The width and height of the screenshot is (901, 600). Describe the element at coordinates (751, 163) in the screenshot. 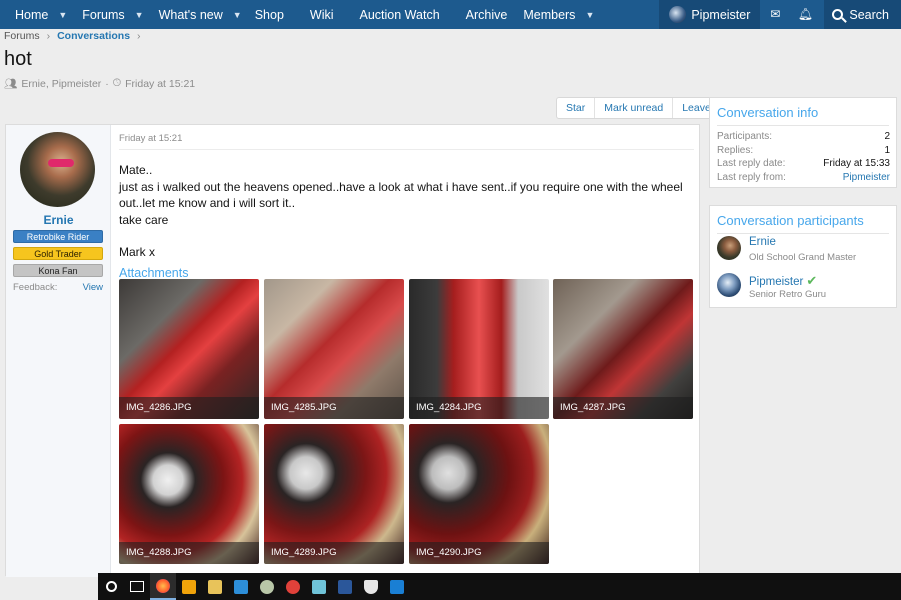

I see `info-key: Last reply date:` at that location.